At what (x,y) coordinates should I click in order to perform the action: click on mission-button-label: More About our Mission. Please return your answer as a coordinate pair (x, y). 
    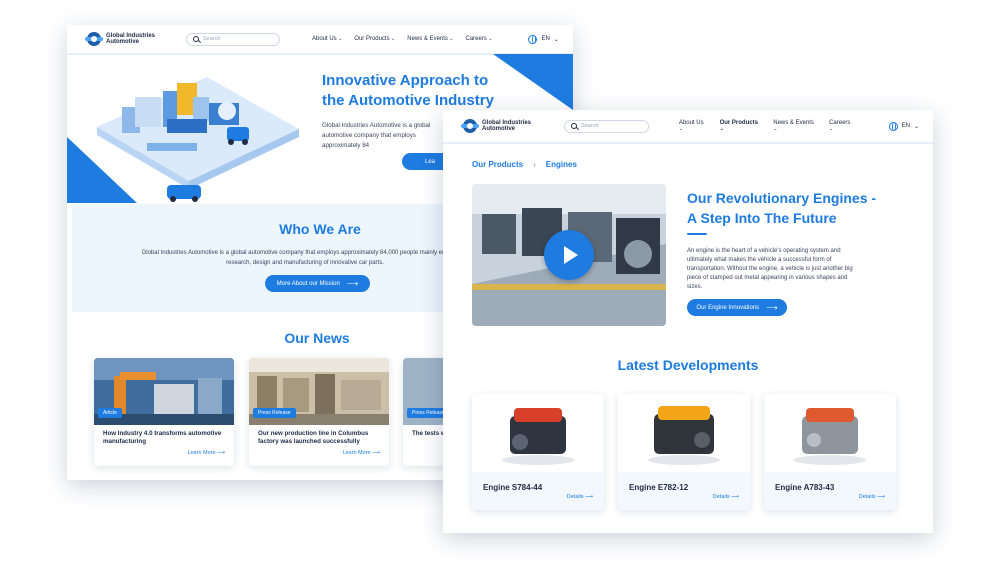
    Looking at the image, I should click on (308, 283).